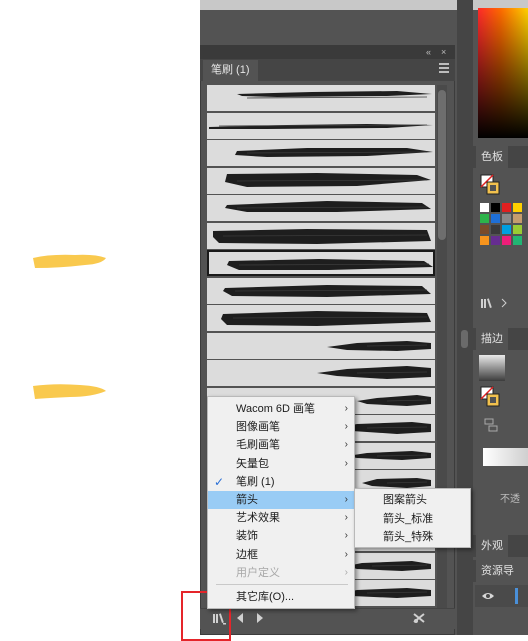 The image size is (528, 641). What do you see at coordinates (408, 537) in the screenshot?
I see `submenu-item-label: 箭头_特殊` at bounding box center [408, 537].